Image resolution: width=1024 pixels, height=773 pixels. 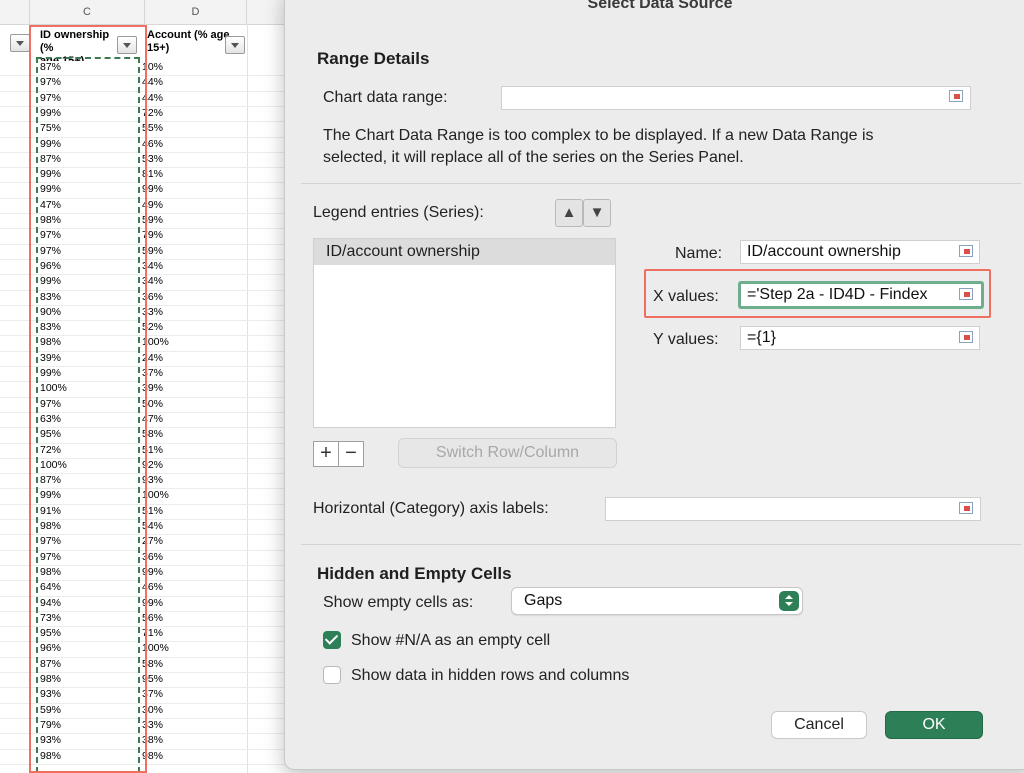 What do you see at coordinates (88, 399) in the screenshot?
I see `column-c-highlight` at bounding box center [88, 399].